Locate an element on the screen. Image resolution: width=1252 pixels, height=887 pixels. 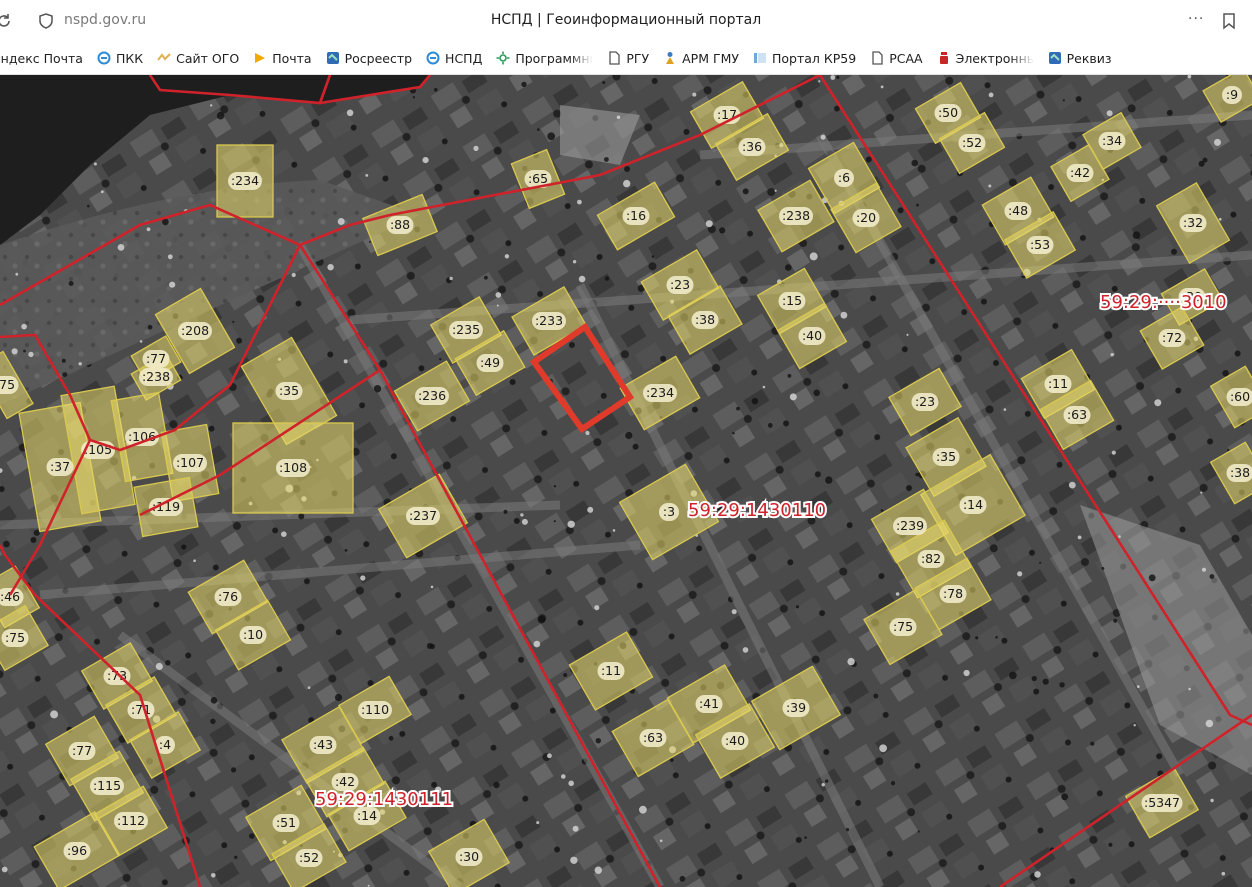
parcel-number: :43 is located at coordinates (323, 744).